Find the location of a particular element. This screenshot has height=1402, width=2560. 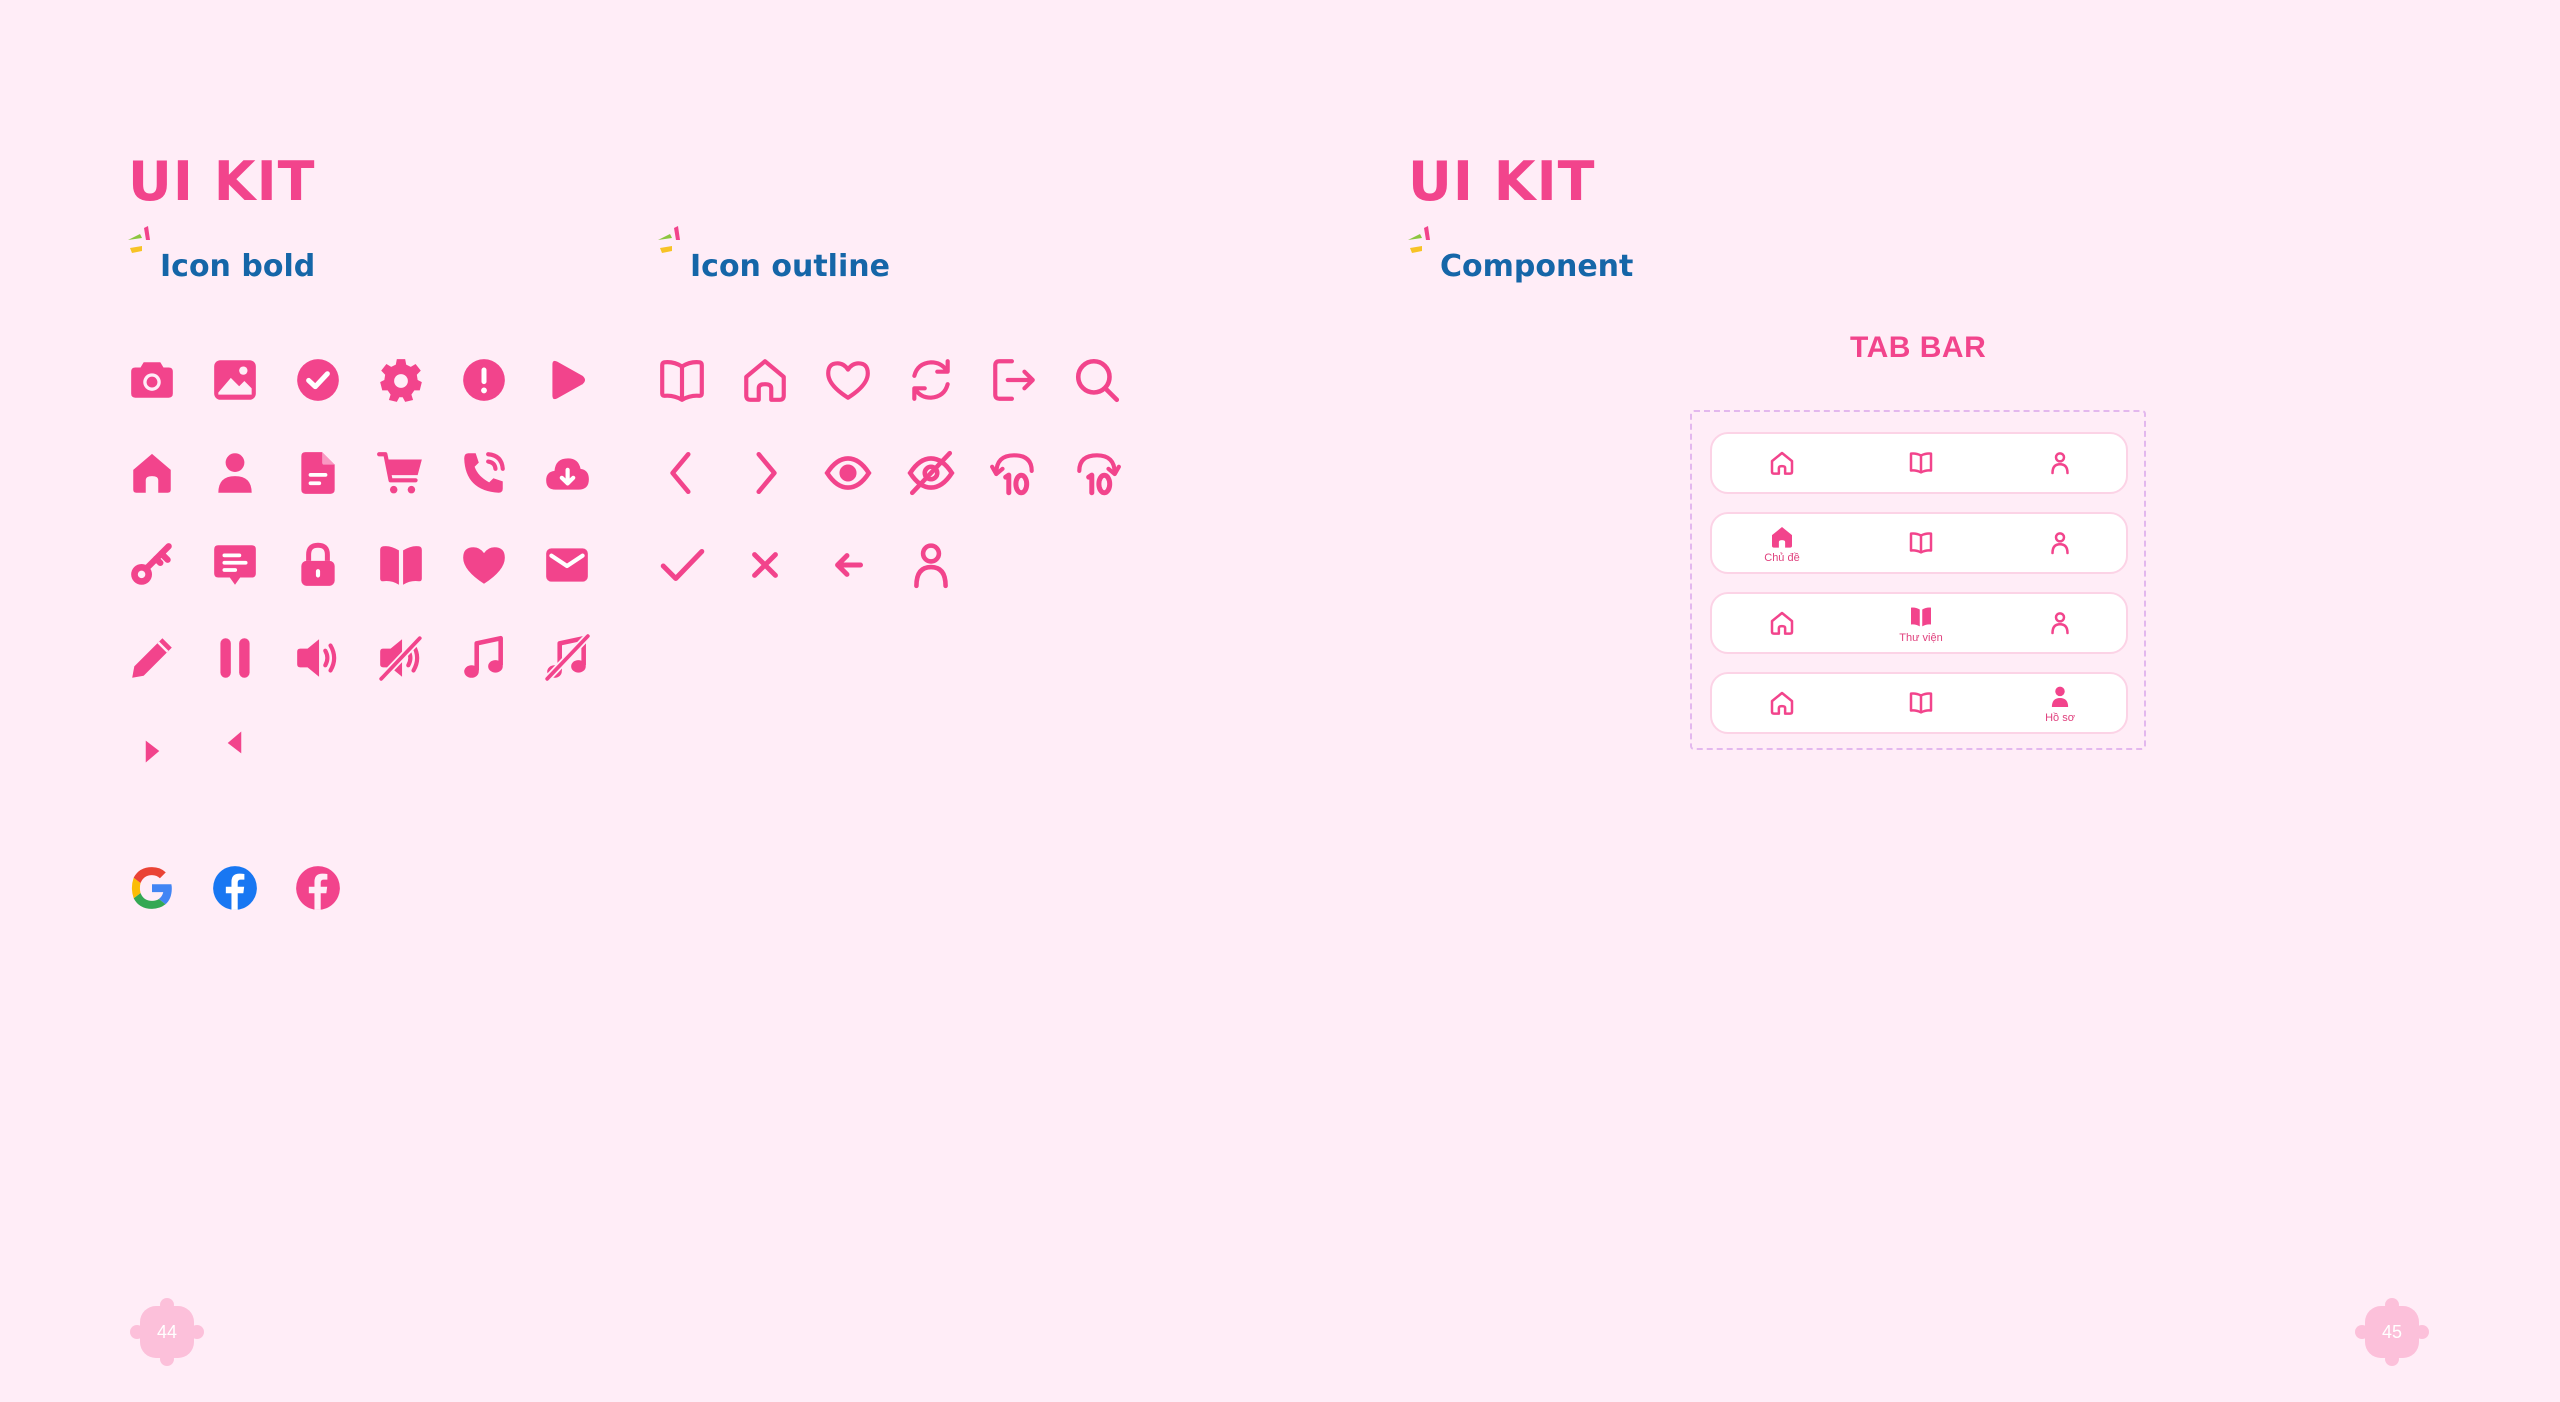

cloud-download-icon is located at coordinates (567, 473).